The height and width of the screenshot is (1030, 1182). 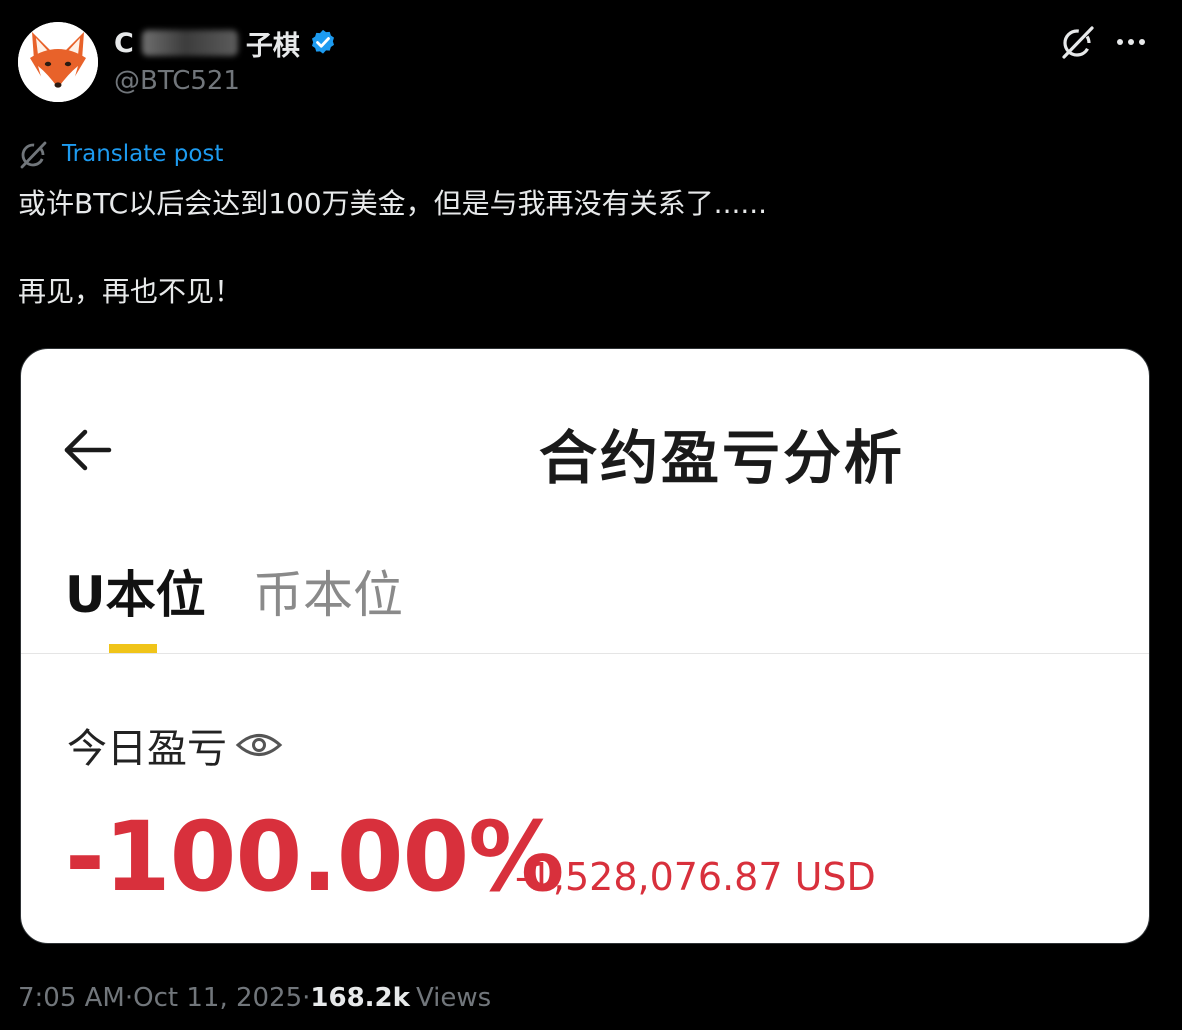 I want to click on post-meta: 7:05 AM · Oct 11, 2025 · 168.2k Views, so click(x=254, y=998).